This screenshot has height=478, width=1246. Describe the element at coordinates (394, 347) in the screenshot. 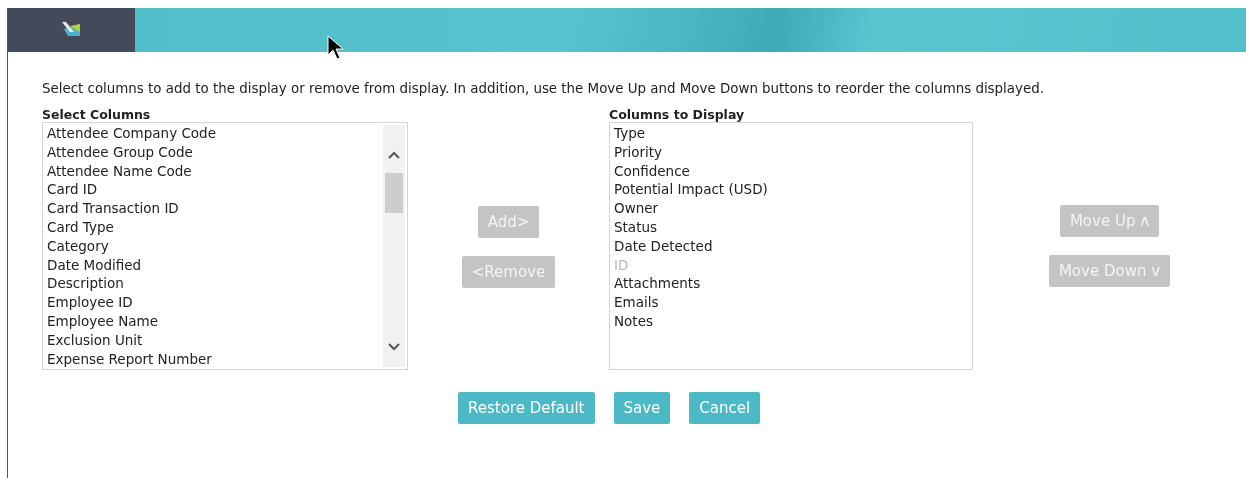

I see `scroll-down-icon` at that location.